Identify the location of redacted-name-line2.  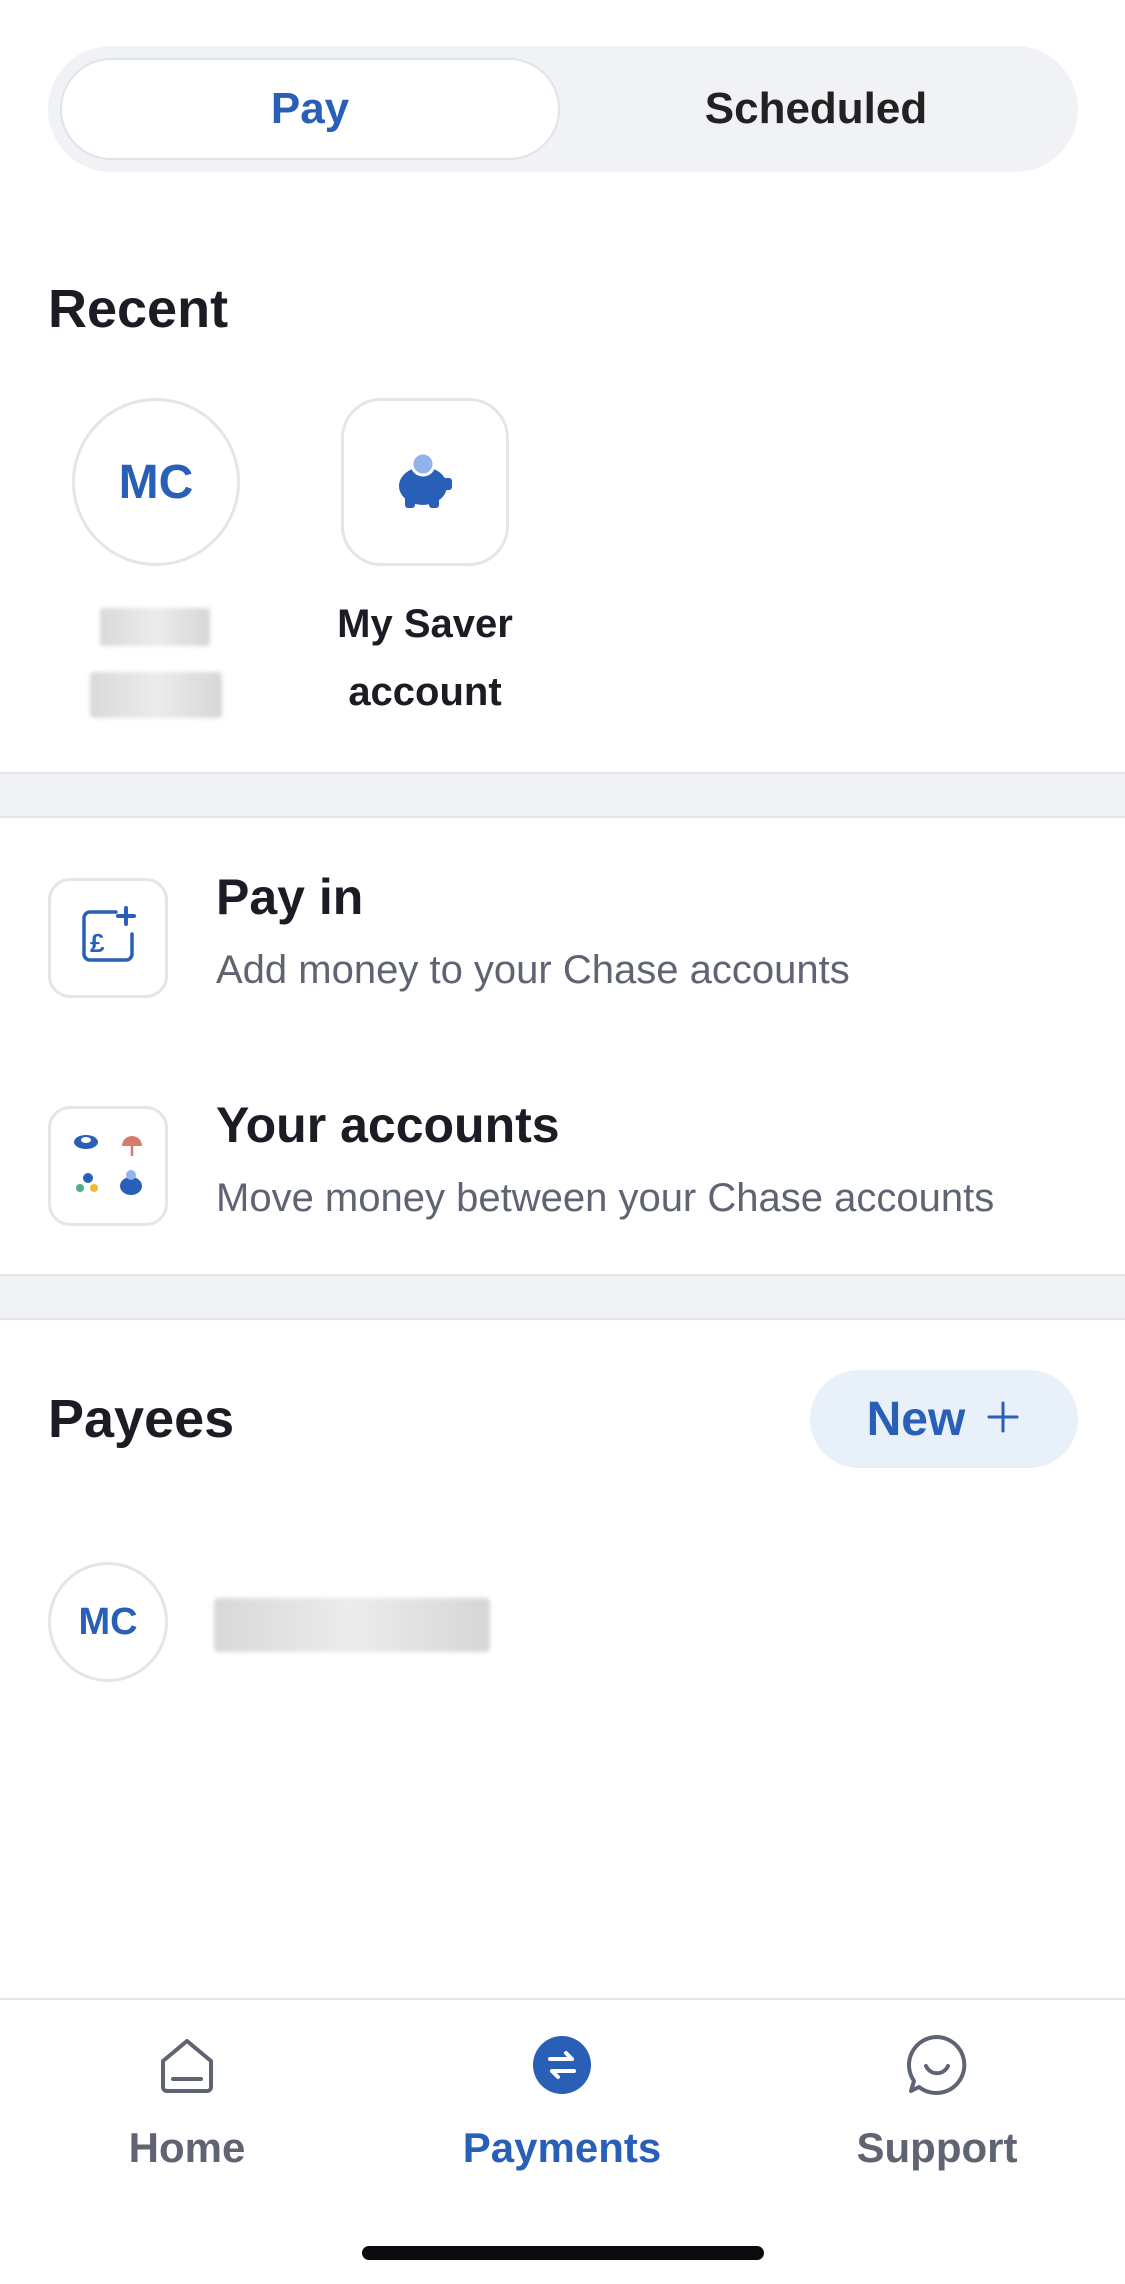
(156, 695).